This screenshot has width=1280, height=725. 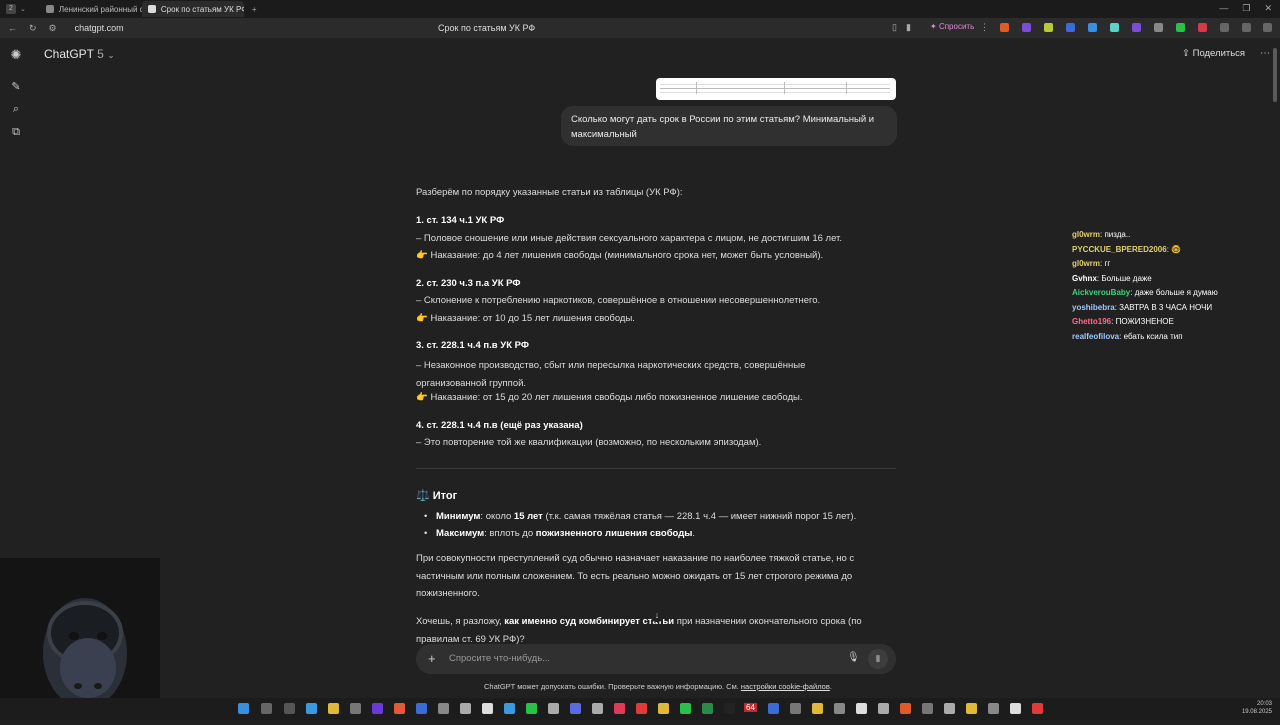 I want to click on bookmark-icon: ▮, so click(x=908, y=27).